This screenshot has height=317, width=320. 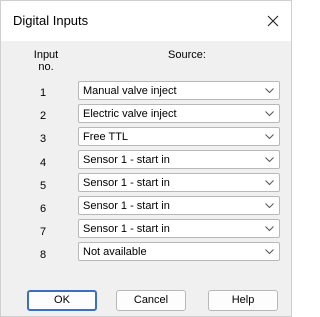 I want to click on cancel-button: Cancel, so click(x=151, y=300).